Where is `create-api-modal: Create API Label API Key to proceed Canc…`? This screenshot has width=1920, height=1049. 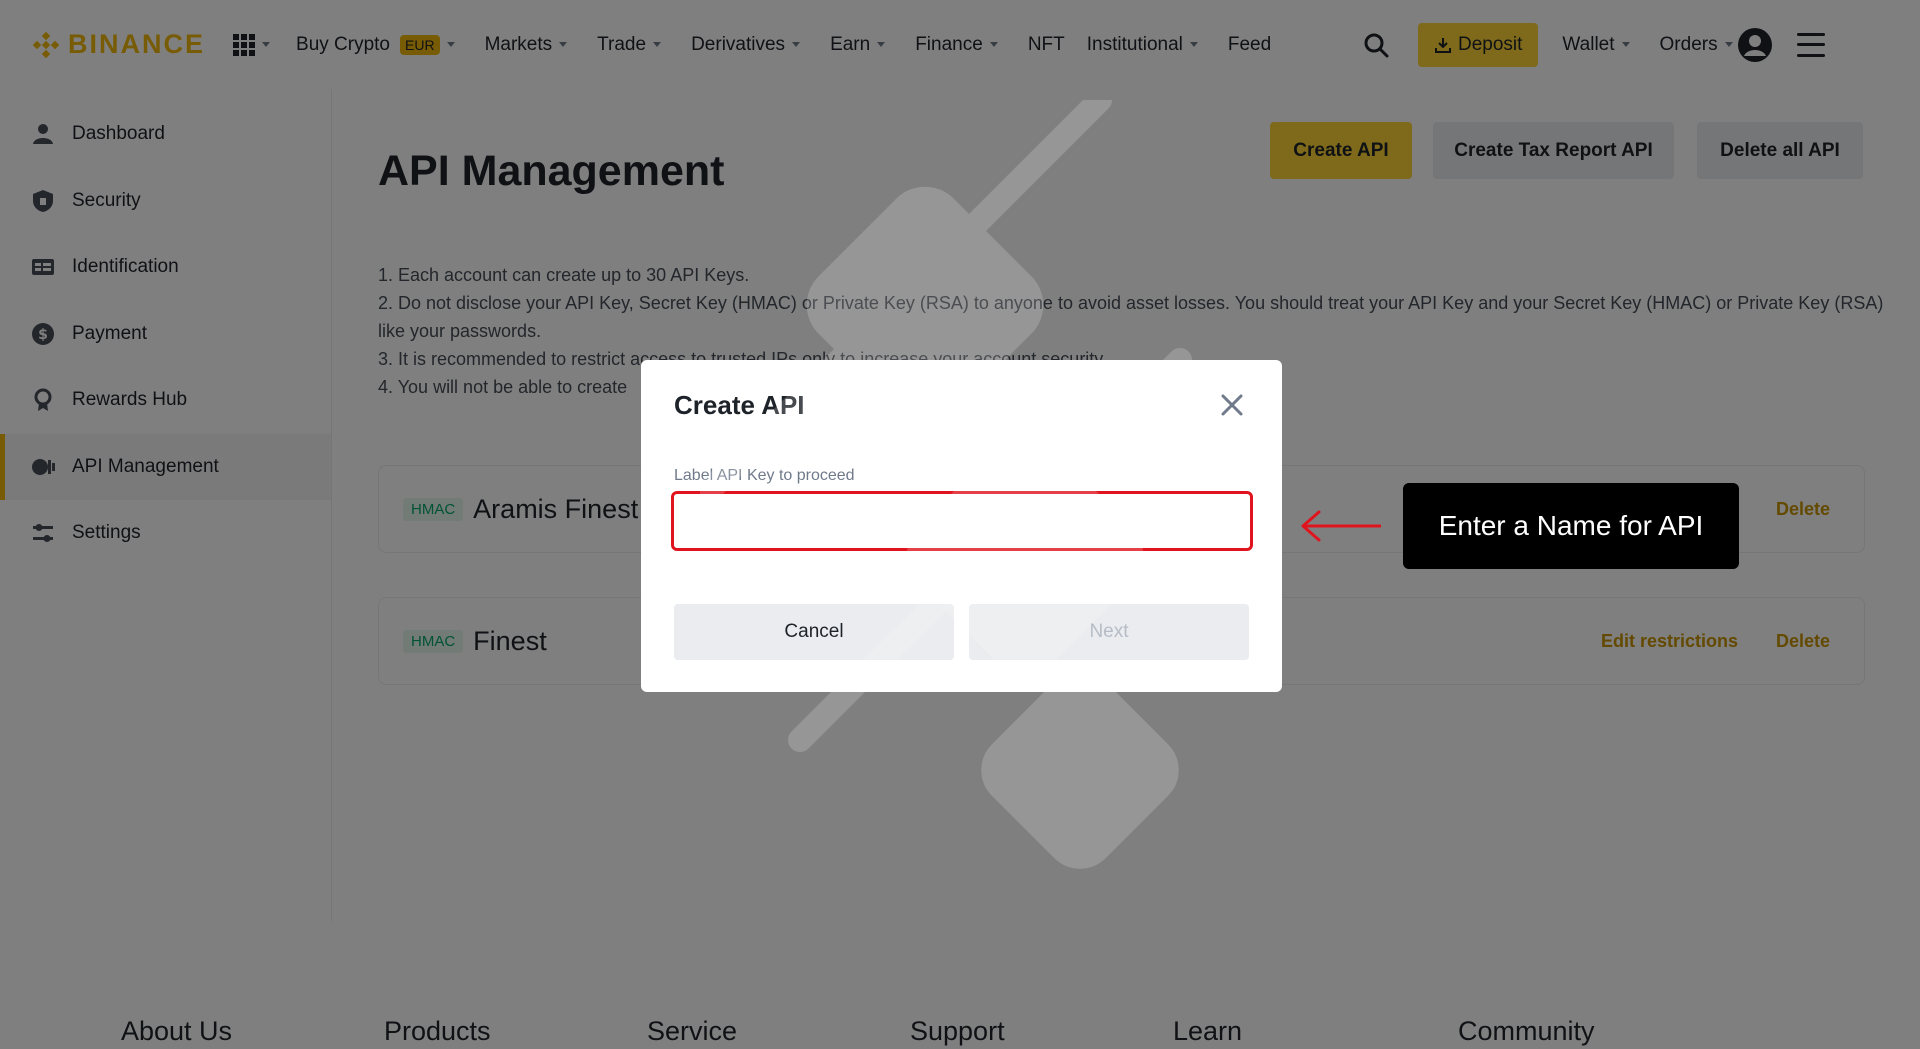 create-api-modal: Create API Label API Key to proceed Canc… is located at coordinates (961, 526).